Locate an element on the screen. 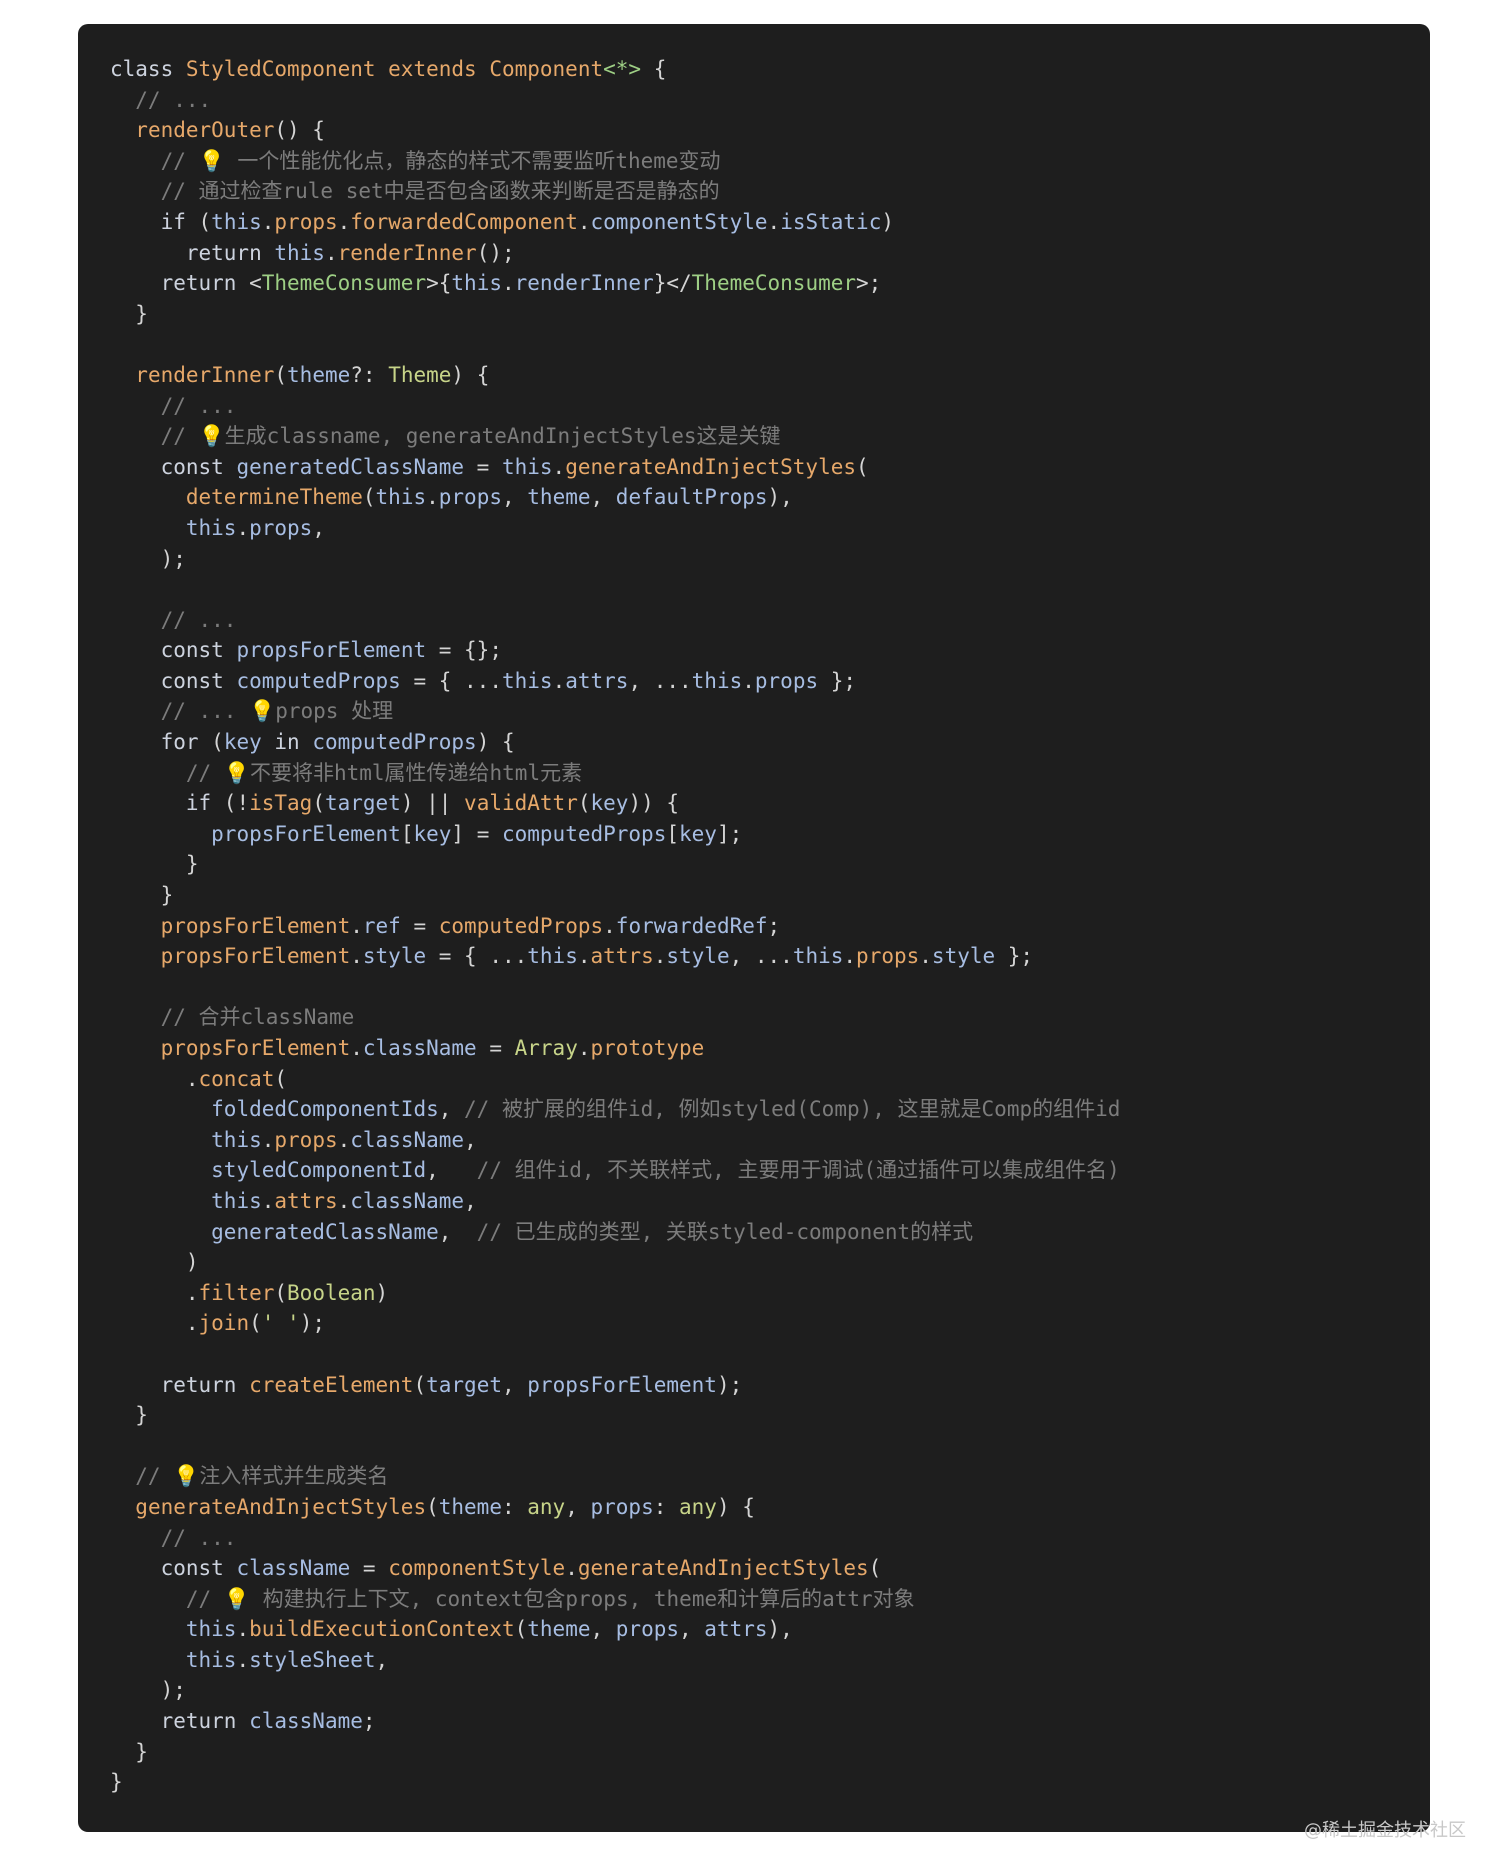 This screenshot has height=1860, width=1512. code-token: generatedClassName is located at coordinates (350, 466).